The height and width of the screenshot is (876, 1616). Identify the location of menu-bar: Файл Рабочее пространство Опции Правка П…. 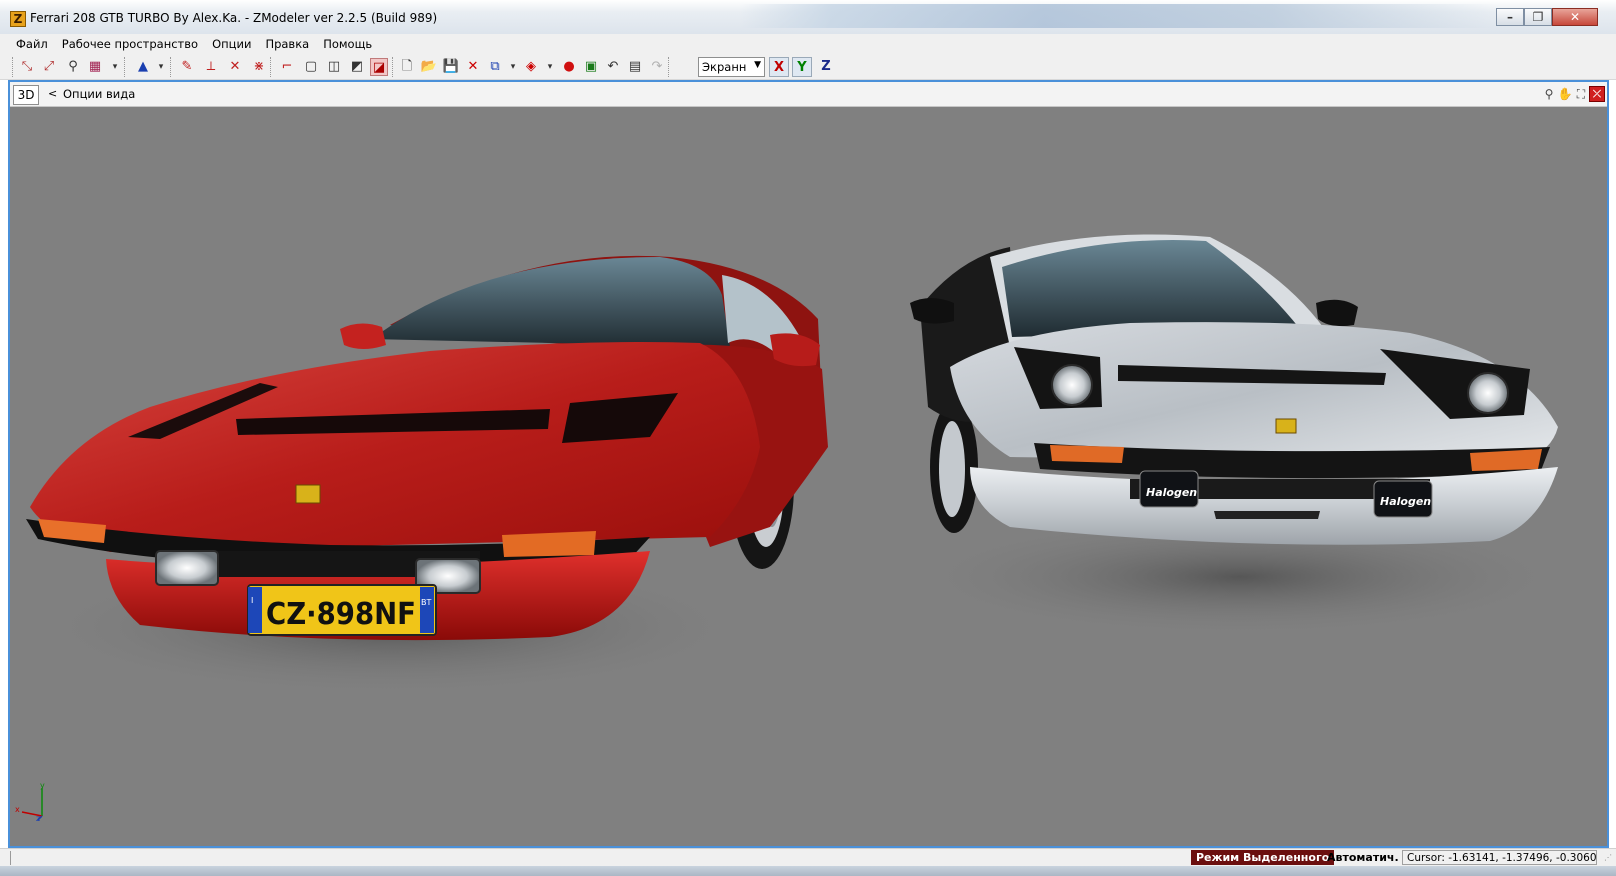
(808, 44).